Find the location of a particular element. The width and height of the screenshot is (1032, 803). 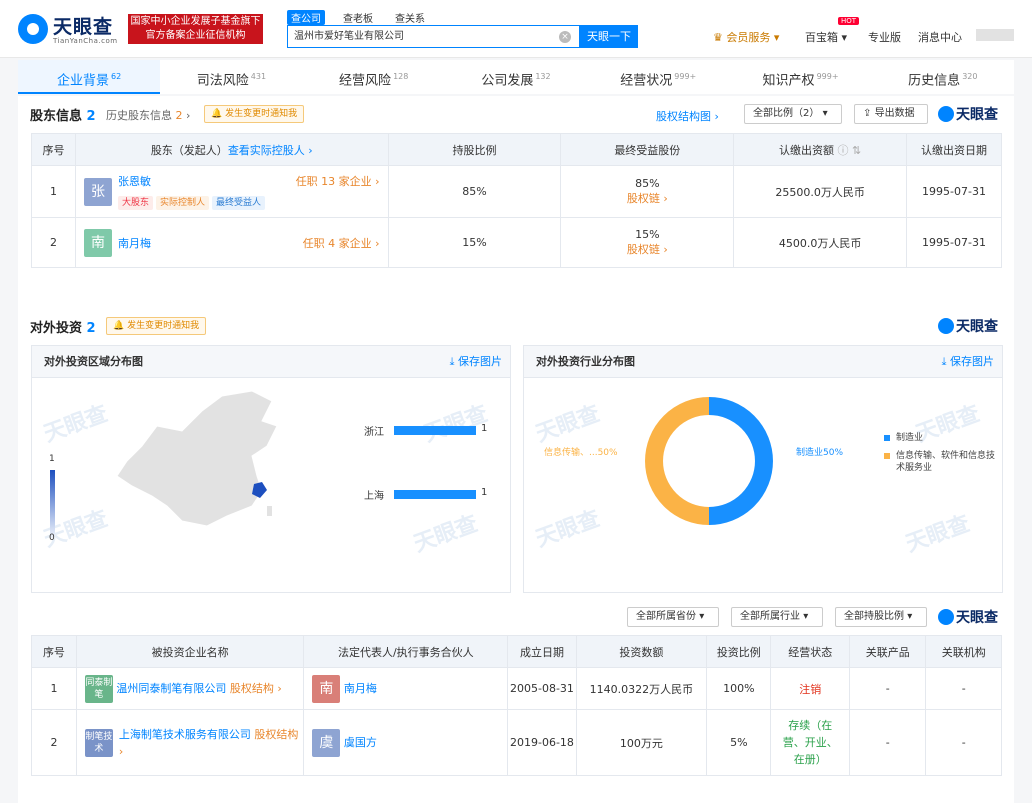

avatar: 南 is located at coordinates (326, 688).